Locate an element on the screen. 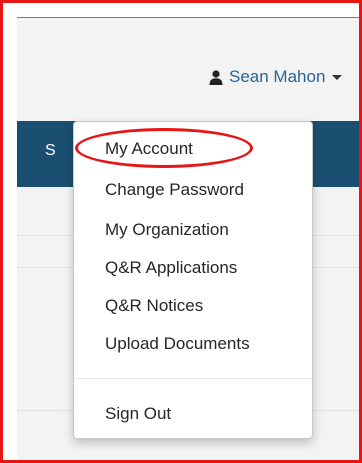 Image resolution: width=362 pixels, height=463 pixels. menu-item-sign-out: Sign Out is located at coordinates (138, 414).